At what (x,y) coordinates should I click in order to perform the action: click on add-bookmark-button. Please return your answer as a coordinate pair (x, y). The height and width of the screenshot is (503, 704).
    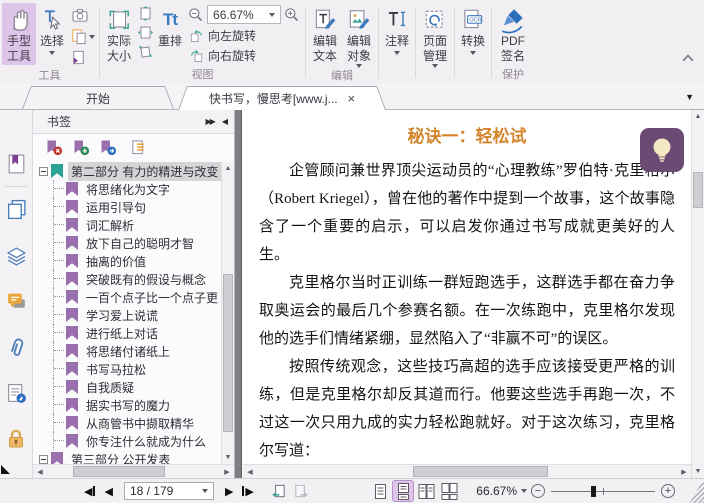
    Looking at the image, I should click on (81, 147).